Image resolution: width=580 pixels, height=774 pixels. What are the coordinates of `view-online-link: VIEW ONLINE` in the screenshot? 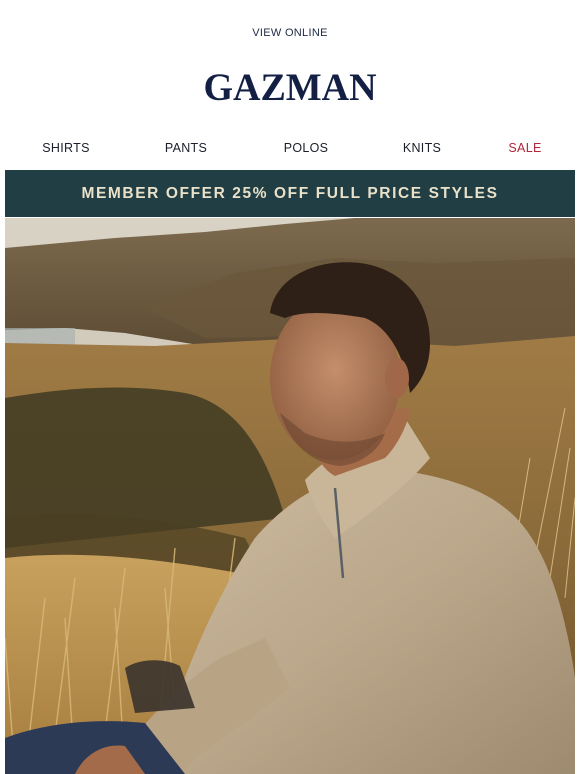 It's located at (290, 33).